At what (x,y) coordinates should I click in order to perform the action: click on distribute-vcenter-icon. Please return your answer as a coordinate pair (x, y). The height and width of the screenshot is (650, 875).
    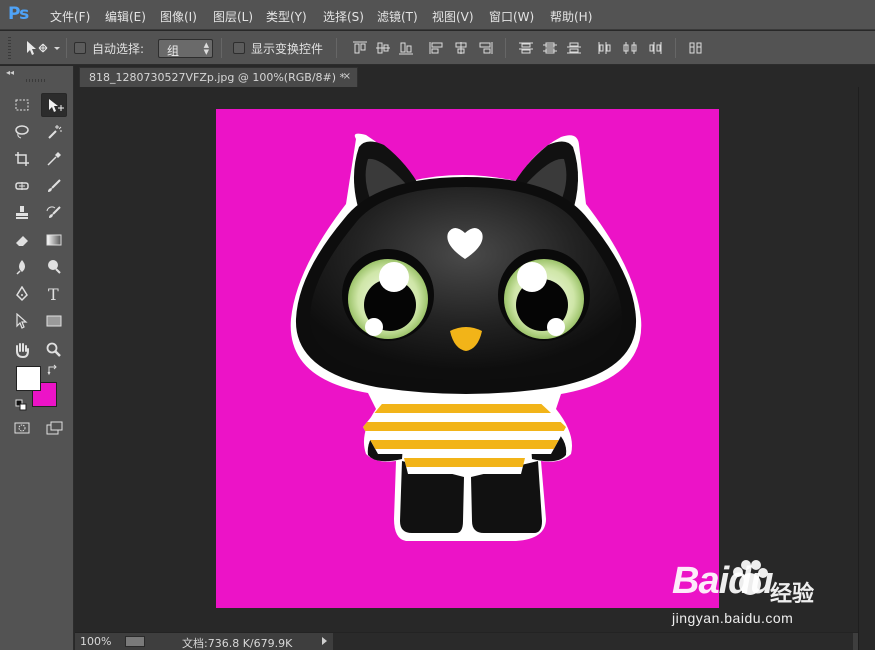
    Looking at the image, I should click on (550, 48).